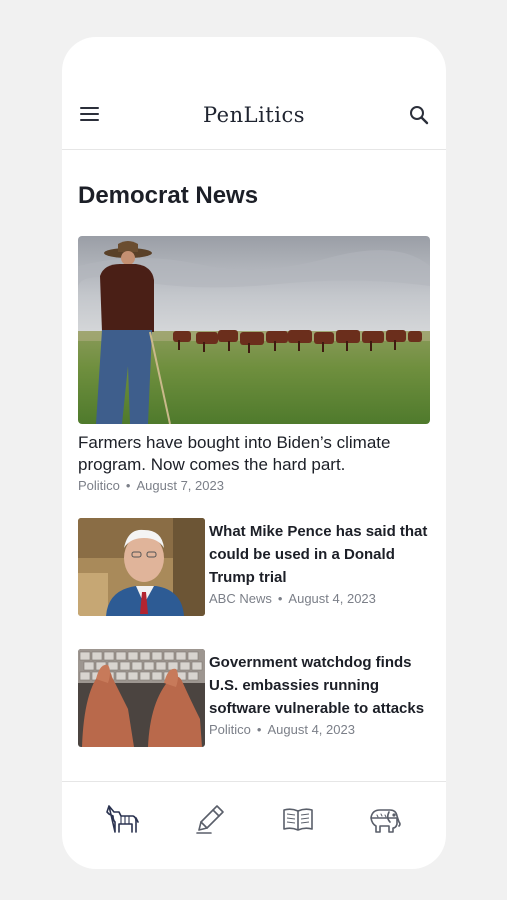 Image resolution: width=507 pixels, height=900 pixels. I want to click on article-meta: ABC News • August 4, 2023, so click(292, 598).